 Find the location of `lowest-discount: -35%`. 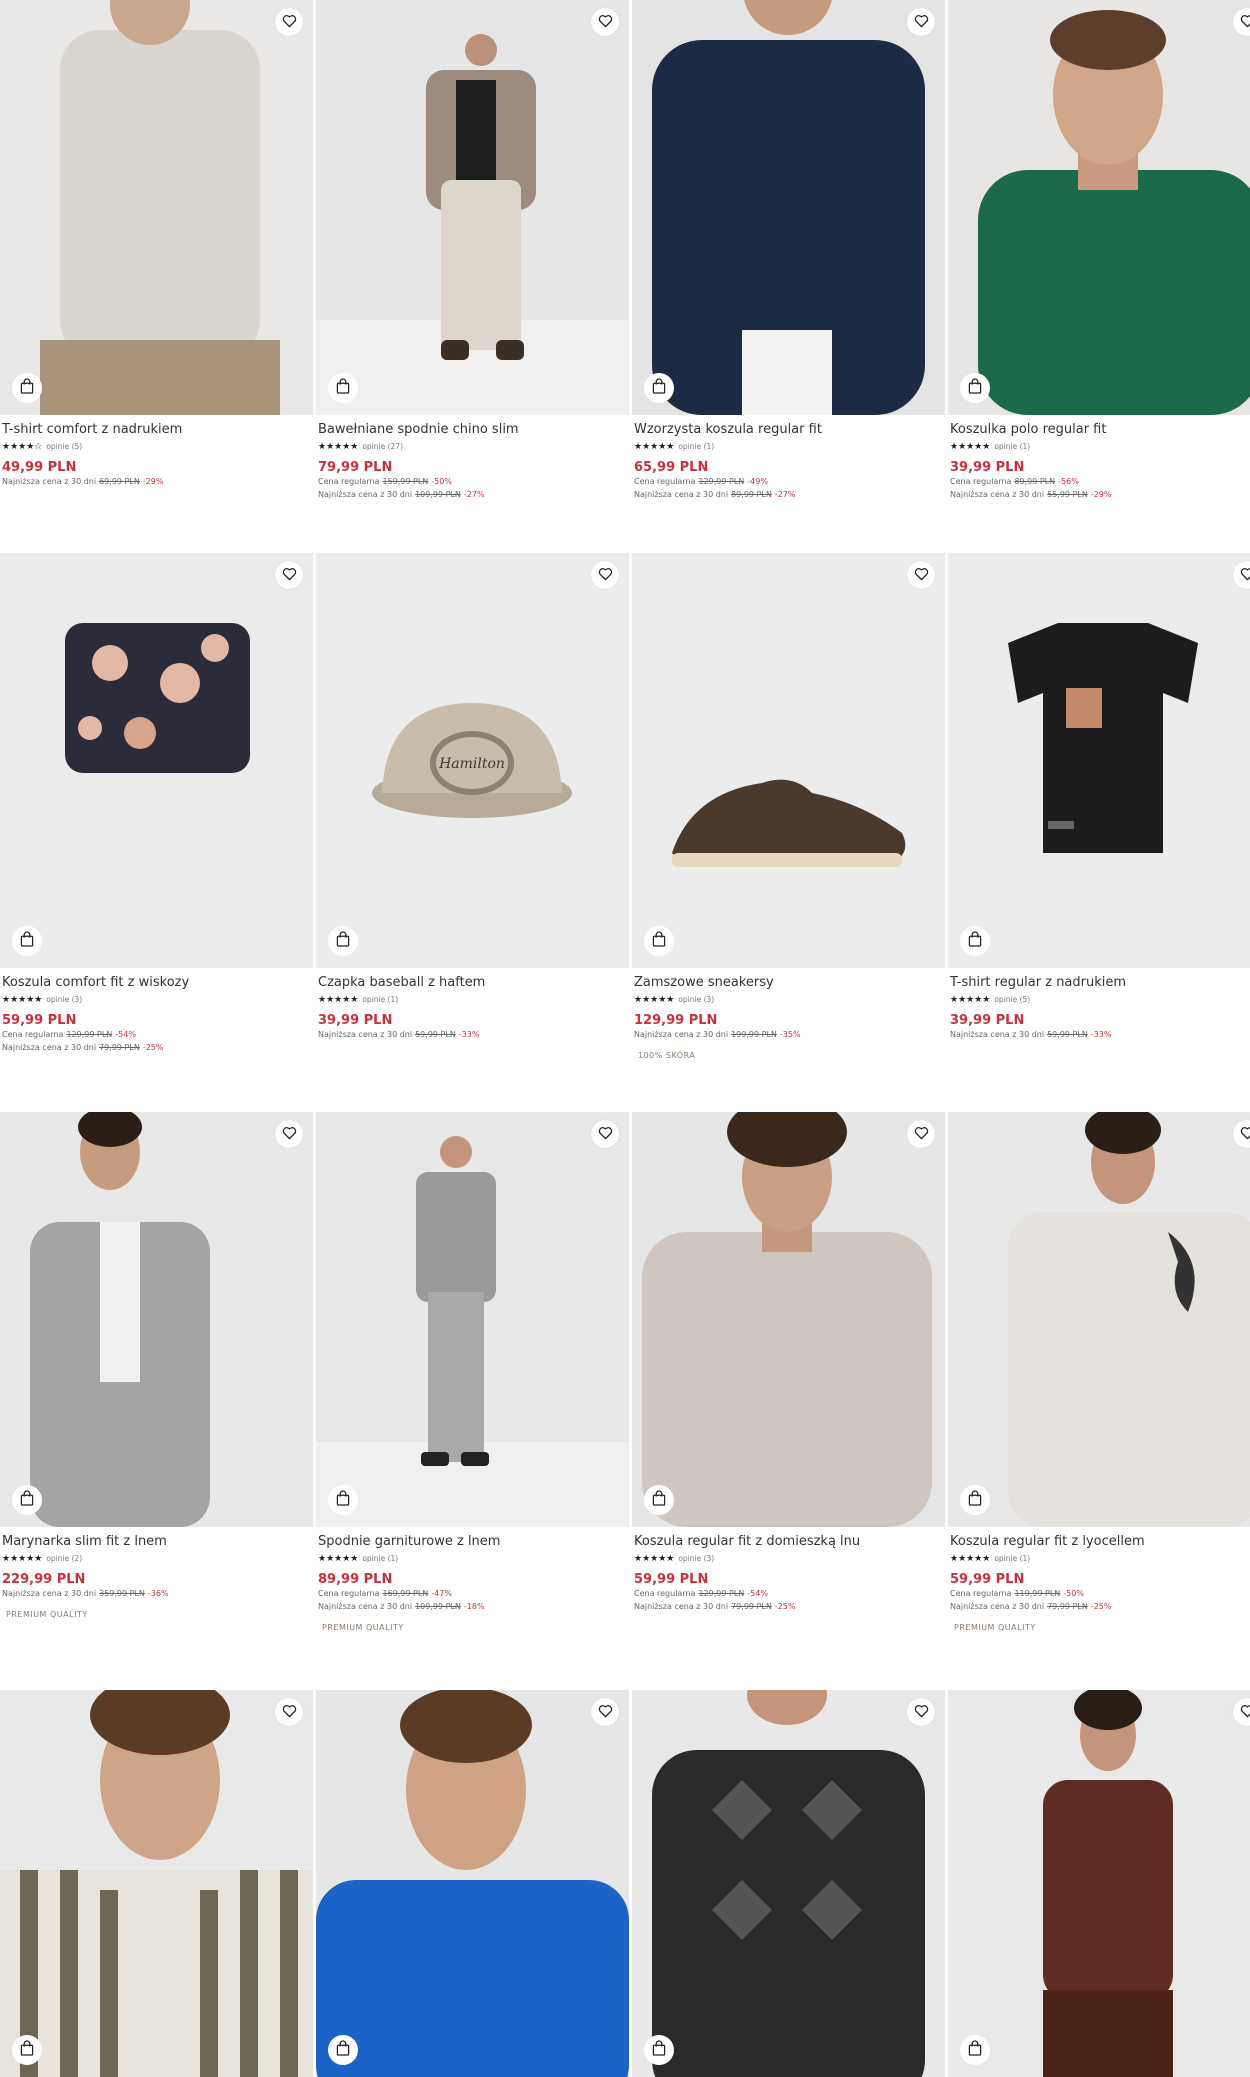

lowest-discount: -35% is located at coordinates (790, 1034).